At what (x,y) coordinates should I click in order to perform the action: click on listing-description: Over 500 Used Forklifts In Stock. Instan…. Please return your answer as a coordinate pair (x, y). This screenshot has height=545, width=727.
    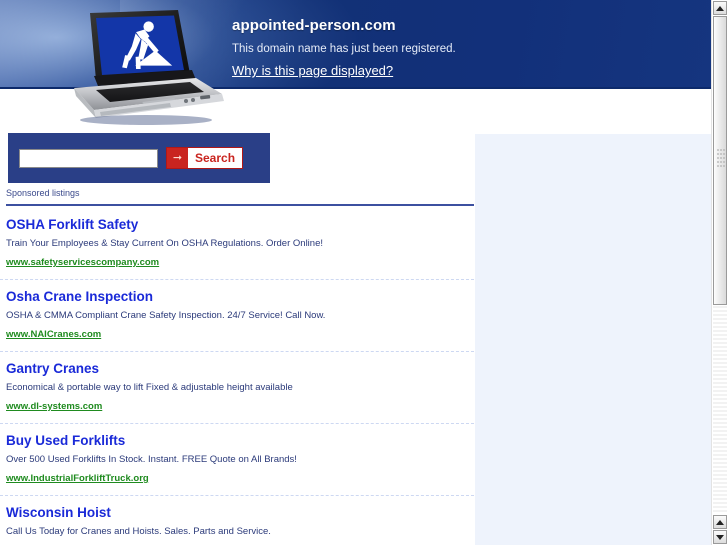
    Looking at the image, I should click on (151, 459).